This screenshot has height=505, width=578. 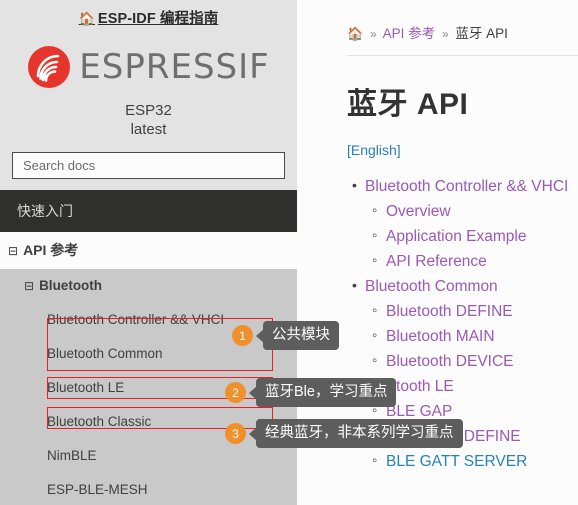 What do you see at coordinates (158, 19) in the screenshot?
I see `brand-title-text: ESP-IDF 编程指南` at bounding box center [158, 19].